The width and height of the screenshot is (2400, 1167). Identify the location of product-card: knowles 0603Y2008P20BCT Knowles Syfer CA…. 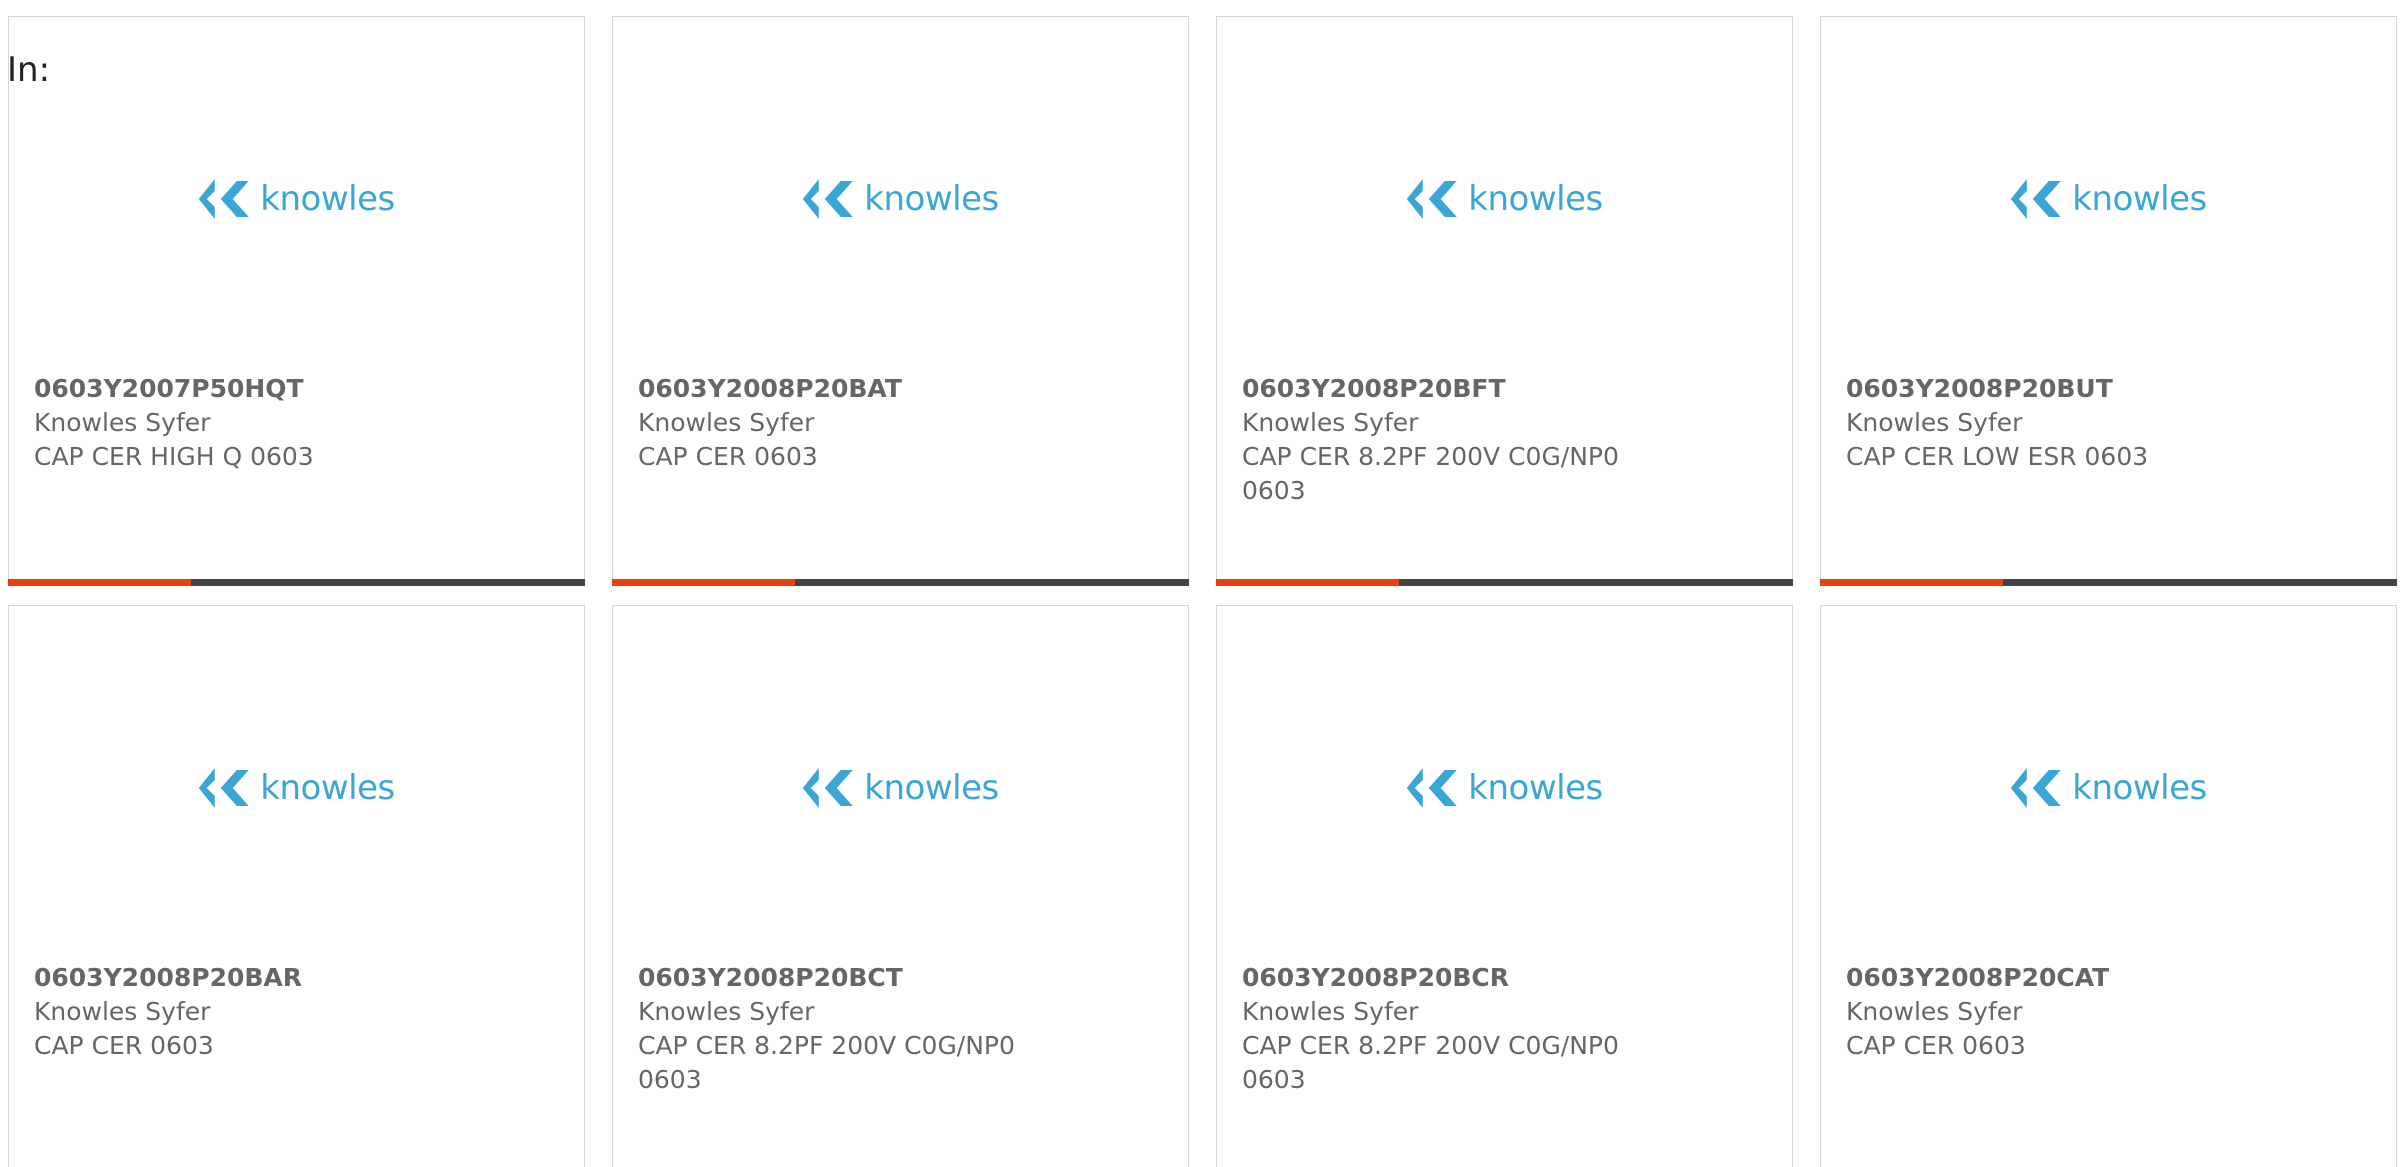
(900, 886).